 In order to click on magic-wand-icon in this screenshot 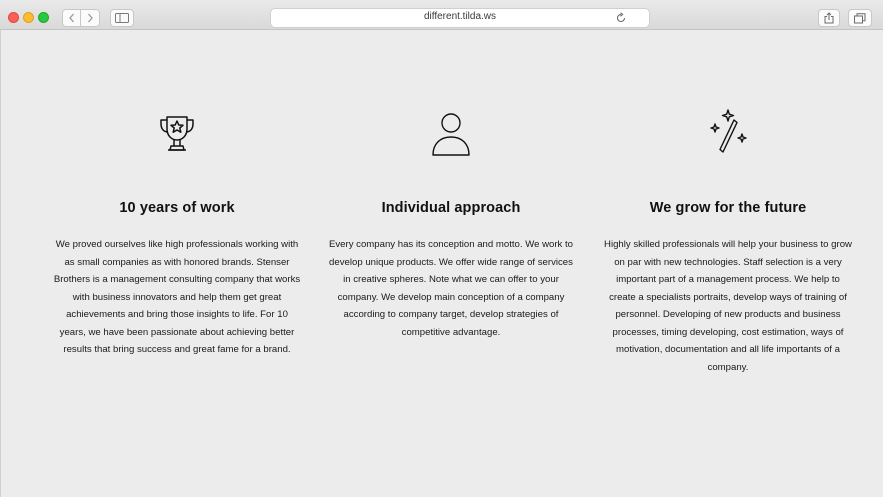, I will do `click(728, 131)`.